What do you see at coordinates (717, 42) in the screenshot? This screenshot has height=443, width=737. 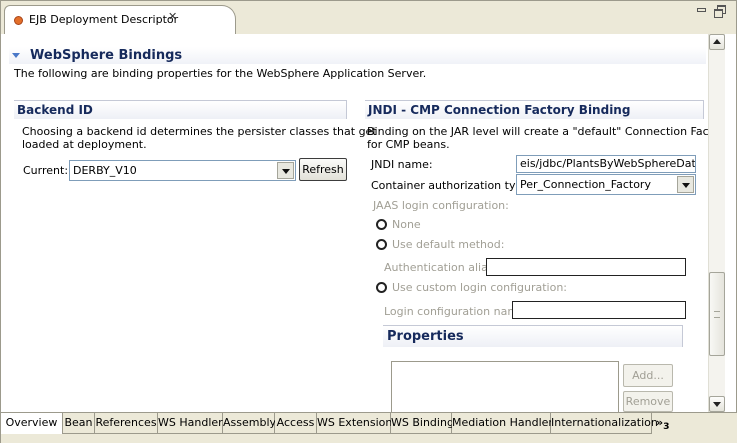 I see `scroll-up-icon` at bounding box center [717, 42].